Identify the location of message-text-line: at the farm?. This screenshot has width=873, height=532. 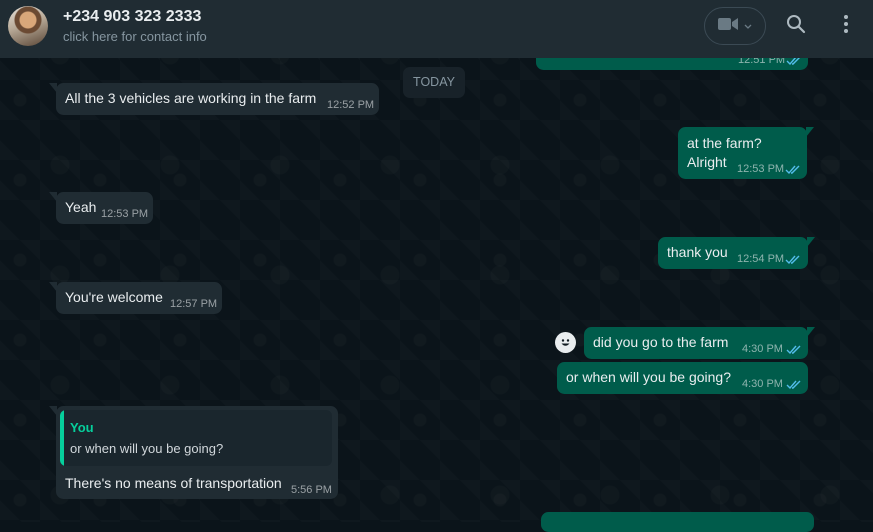
(724, 143).